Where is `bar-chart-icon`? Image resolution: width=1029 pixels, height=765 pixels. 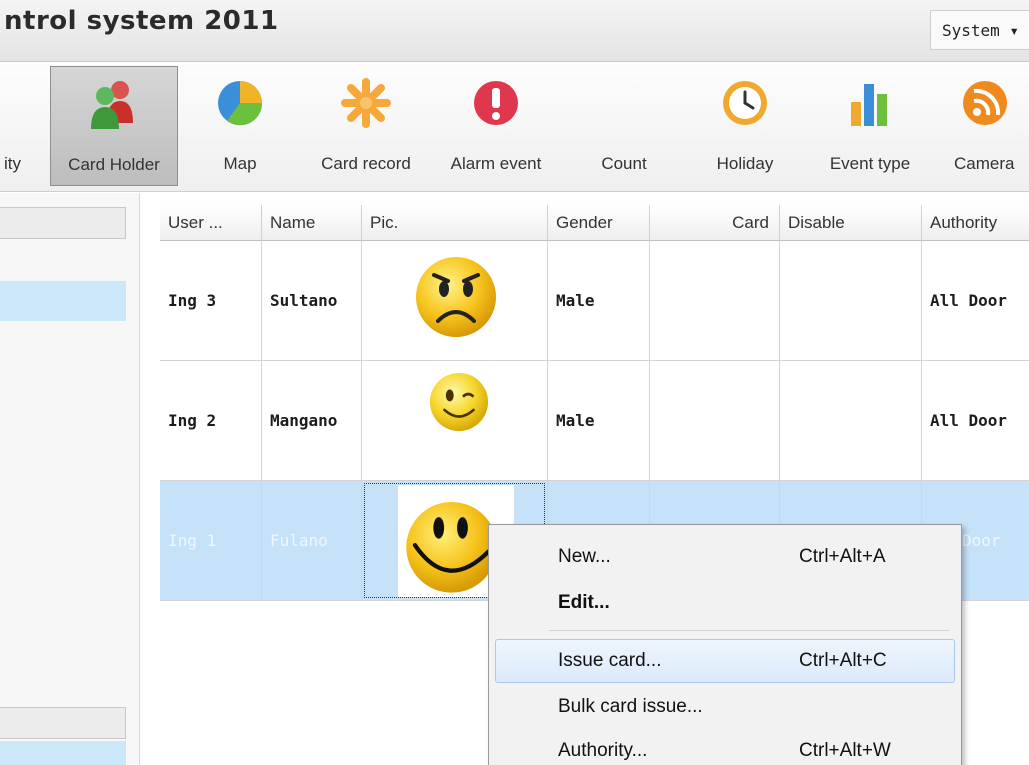 bar-chart-icon is located at coordinates (869, 105).